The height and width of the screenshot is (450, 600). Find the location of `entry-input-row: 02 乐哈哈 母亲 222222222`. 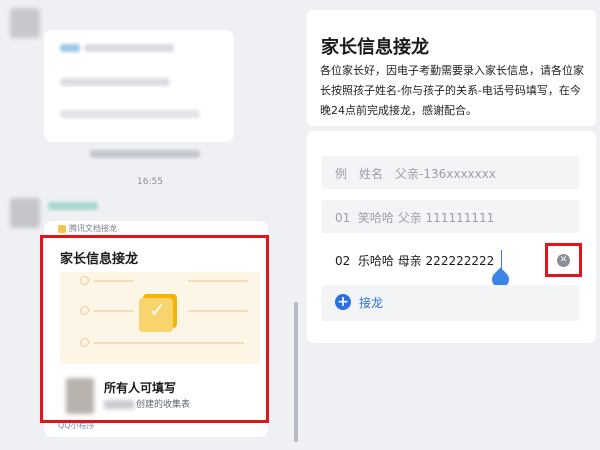

entry-input-row: 02 乐哈哈 母亲 222222222 is located at coordinates (450, 259).